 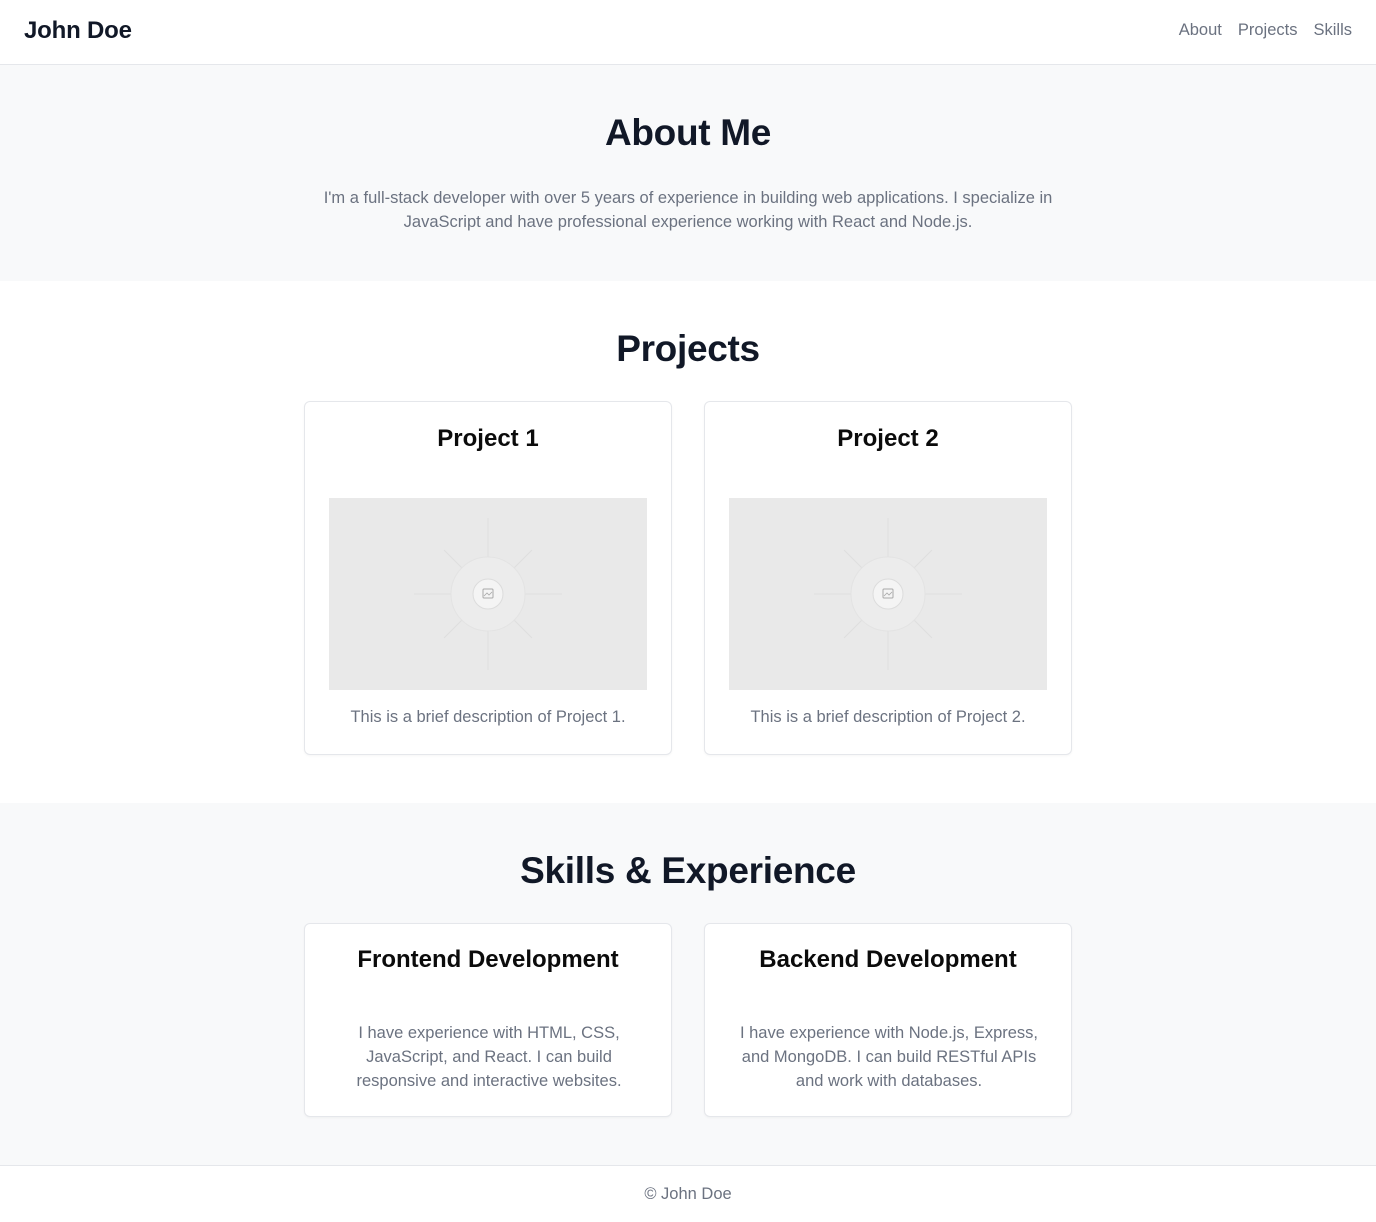 I want to click on site-footer: © John Doe, so click(x=688, y=1193).